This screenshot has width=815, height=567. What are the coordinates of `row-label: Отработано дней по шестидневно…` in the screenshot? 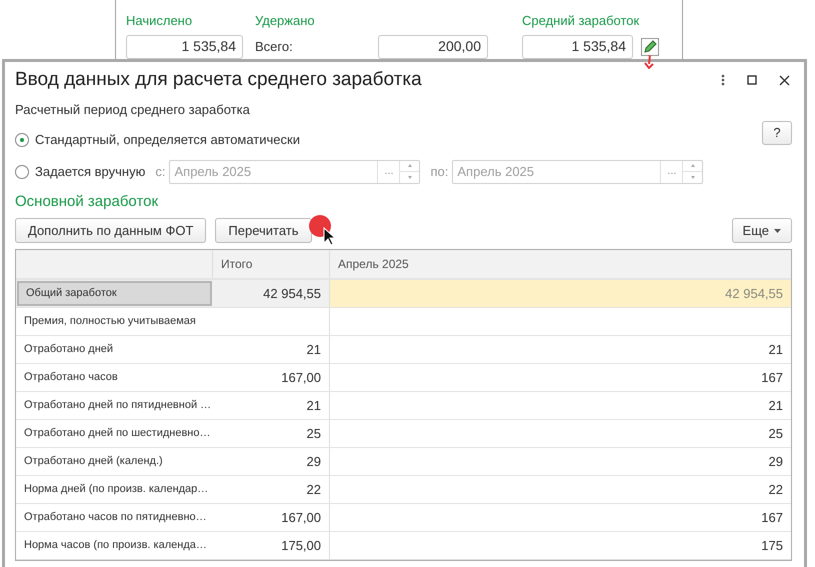 It's located at (117, 434).